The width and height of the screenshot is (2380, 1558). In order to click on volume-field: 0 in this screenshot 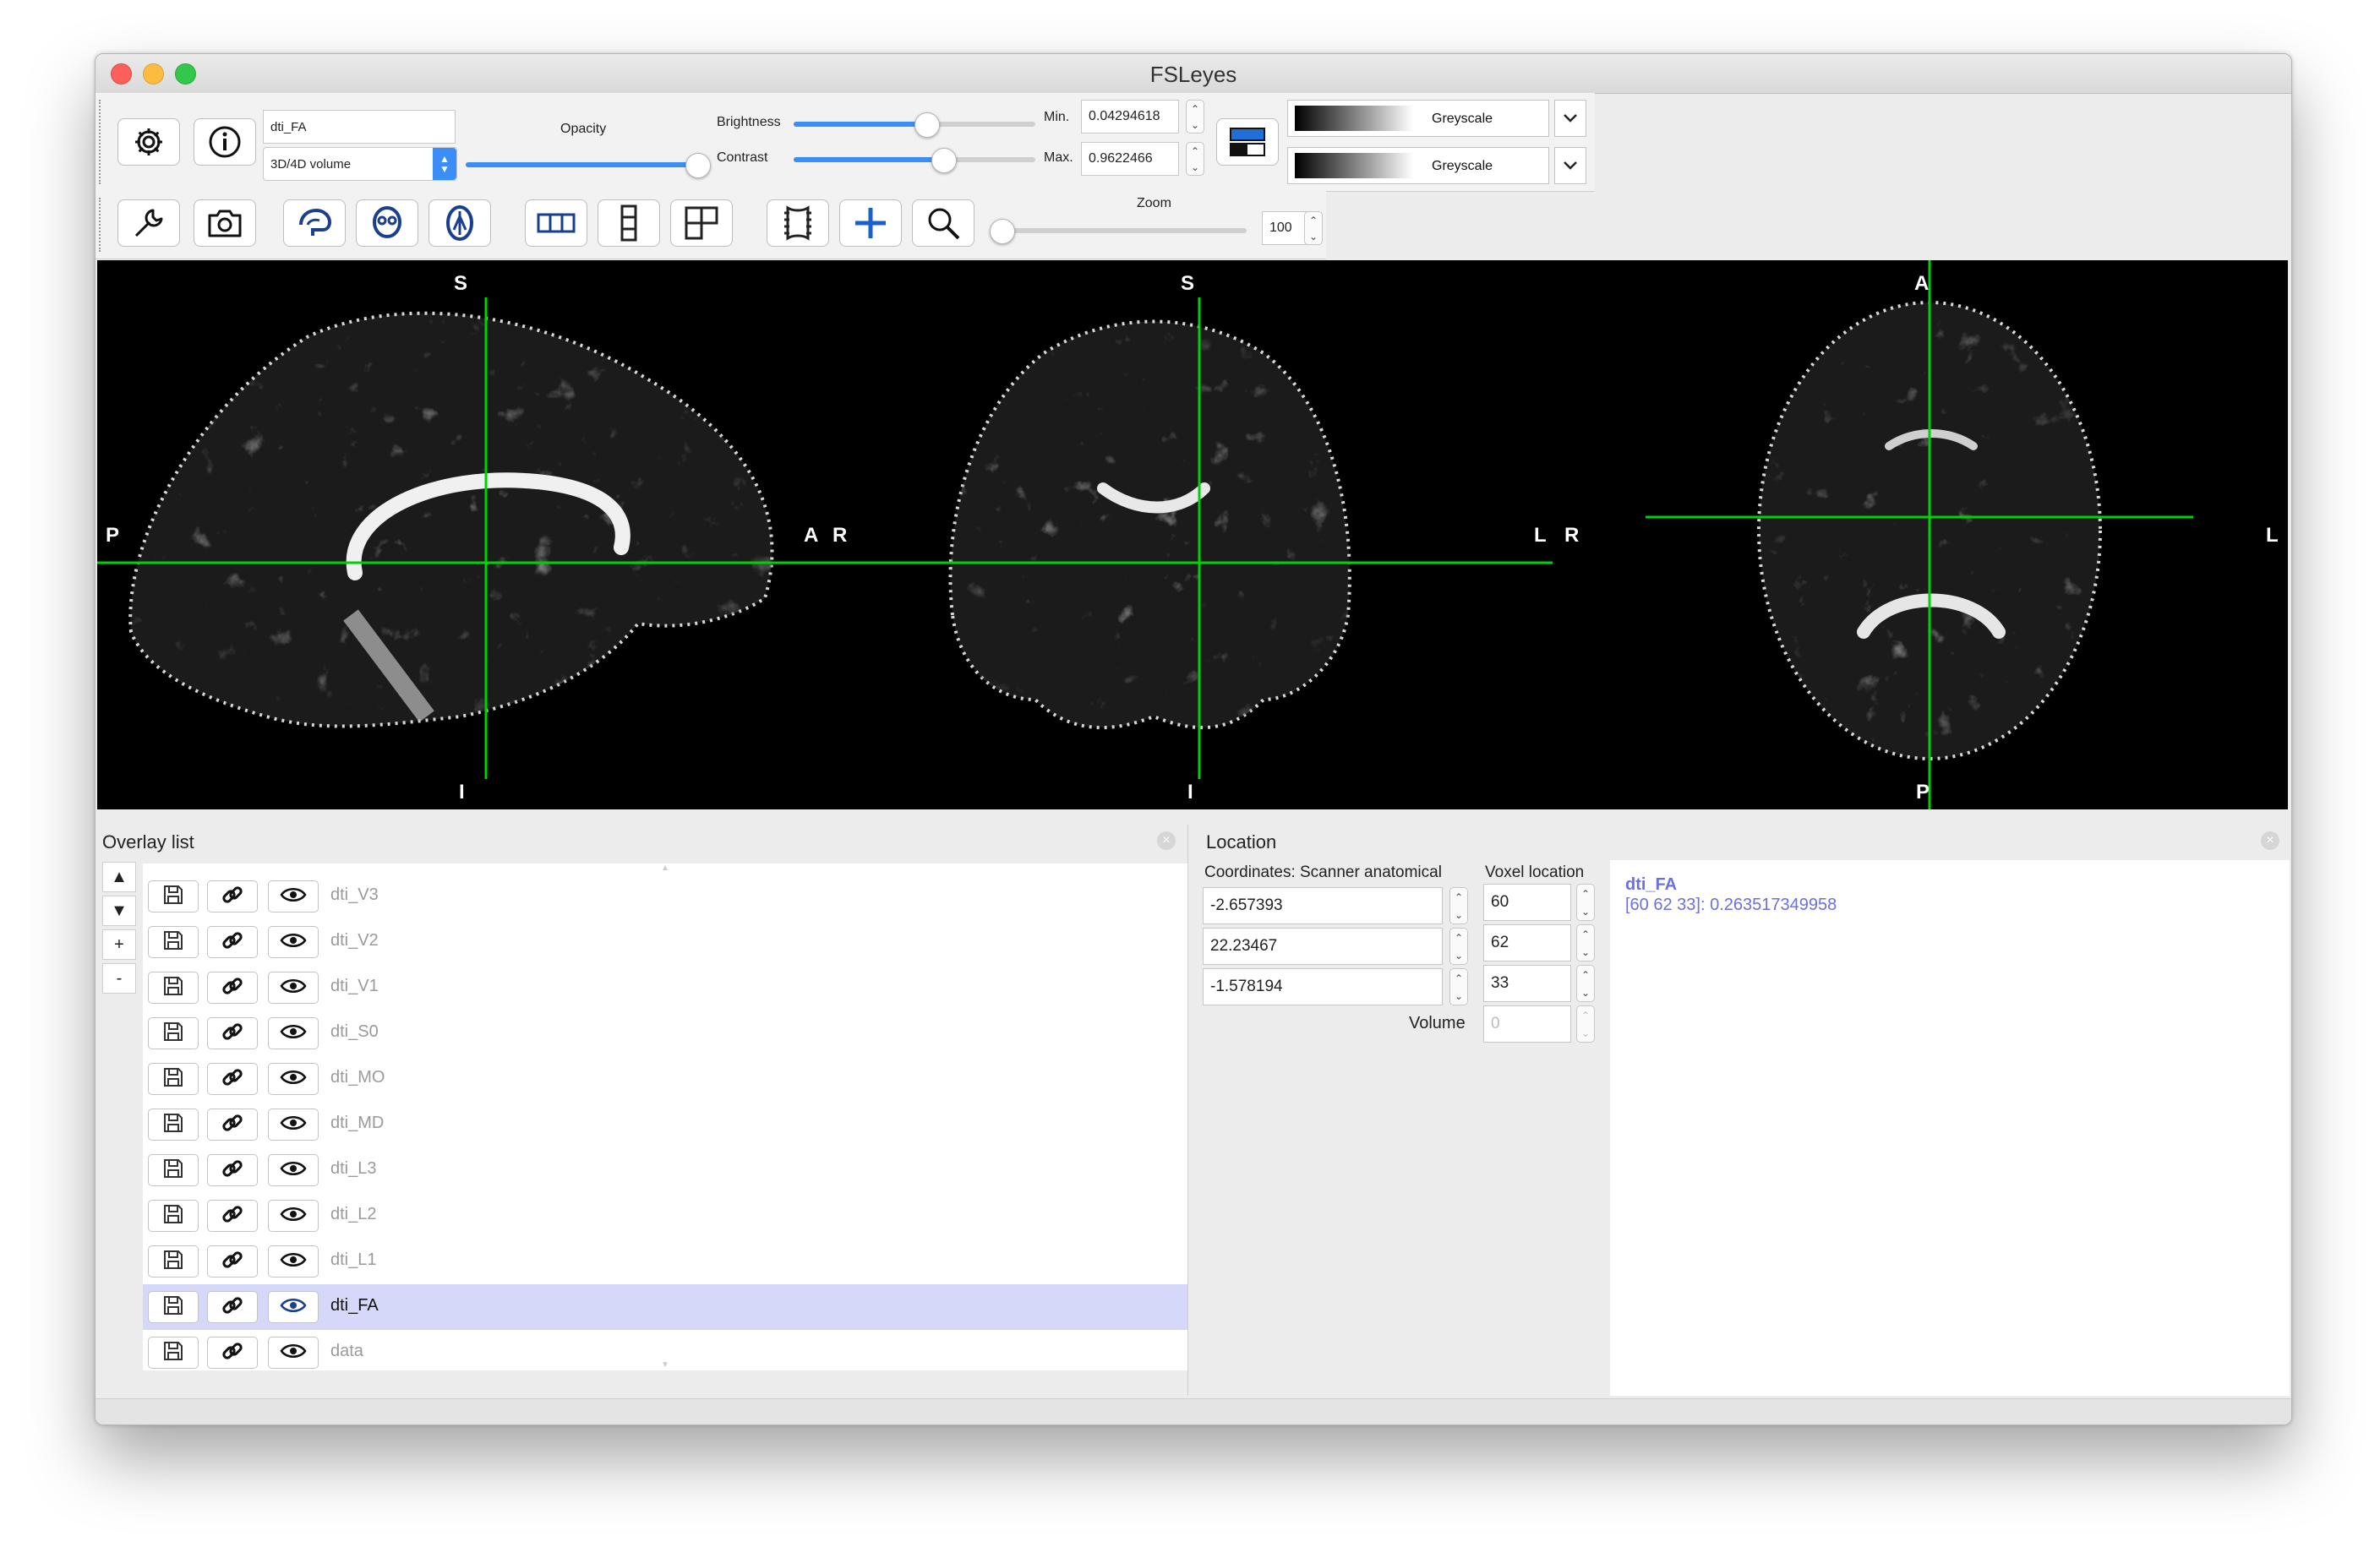, I will do `click(1527, 1024)`.